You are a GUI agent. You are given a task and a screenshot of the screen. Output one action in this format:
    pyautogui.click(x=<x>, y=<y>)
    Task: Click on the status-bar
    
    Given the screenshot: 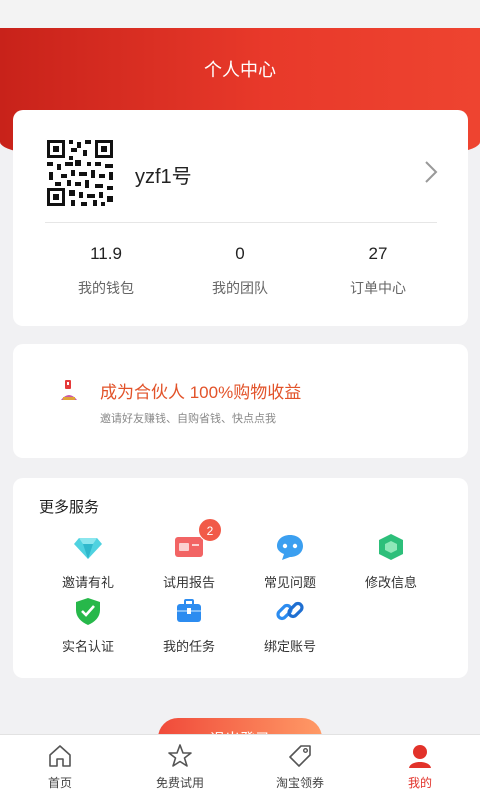 What is the action you would take?
    pyautogui.click(x=240, y=14)
    